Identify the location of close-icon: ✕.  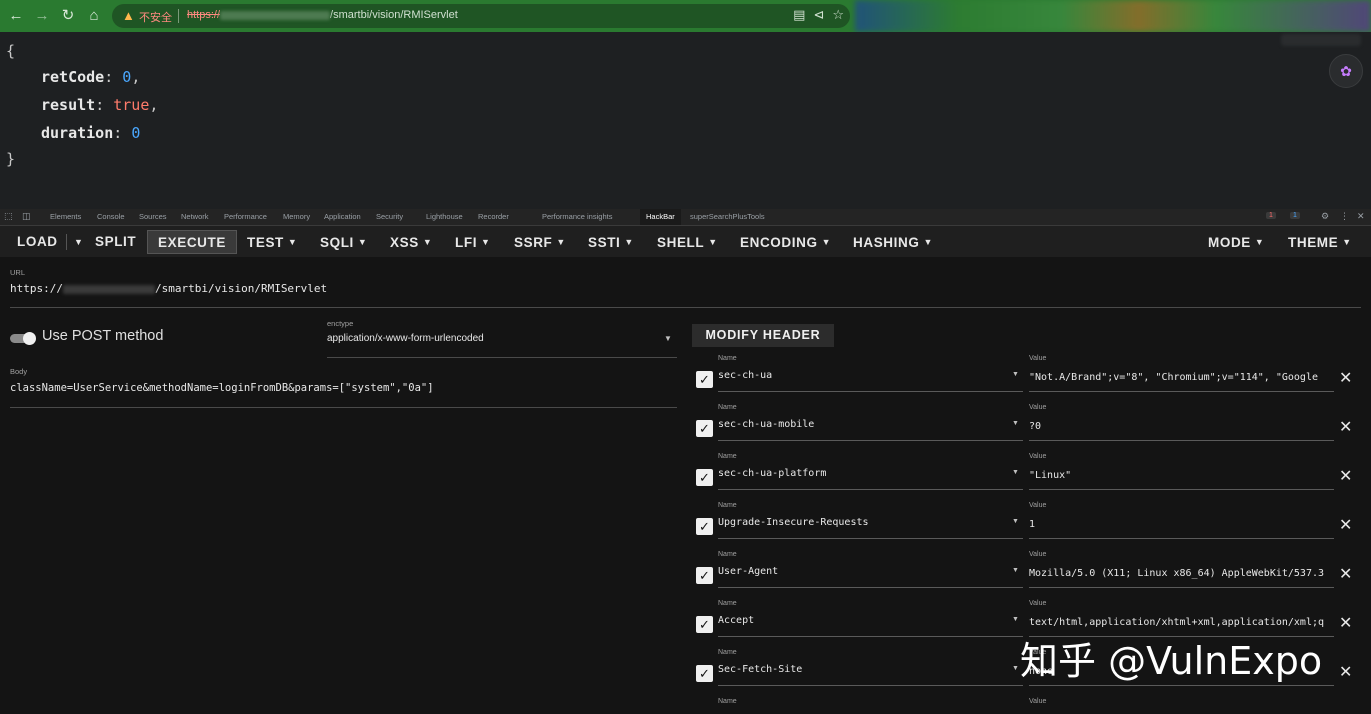
(1361, 216).